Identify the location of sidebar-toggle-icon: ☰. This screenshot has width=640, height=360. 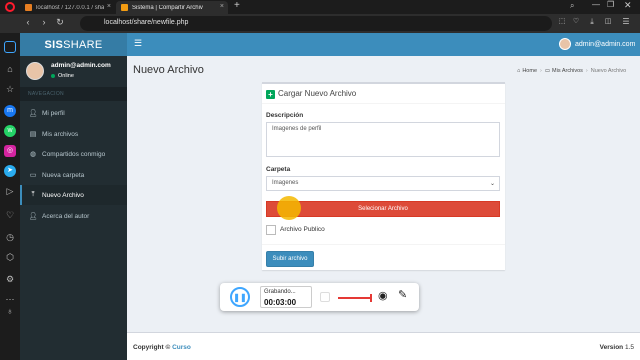
(138, 43).